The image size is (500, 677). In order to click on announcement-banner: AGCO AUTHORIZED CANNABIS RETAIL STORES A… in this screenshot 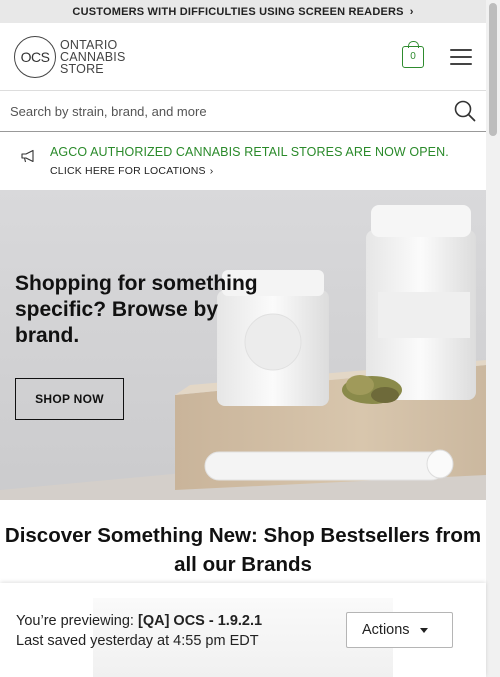, I will do `click(243, 161)`.